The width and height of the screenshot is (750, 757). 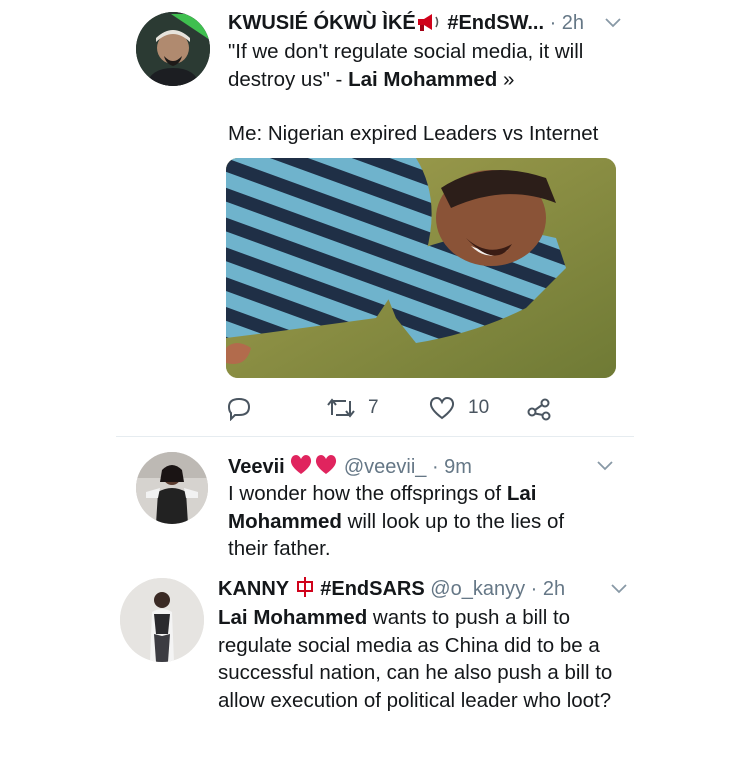 I want to click on like-button: 10, so click(x=458, y=408).